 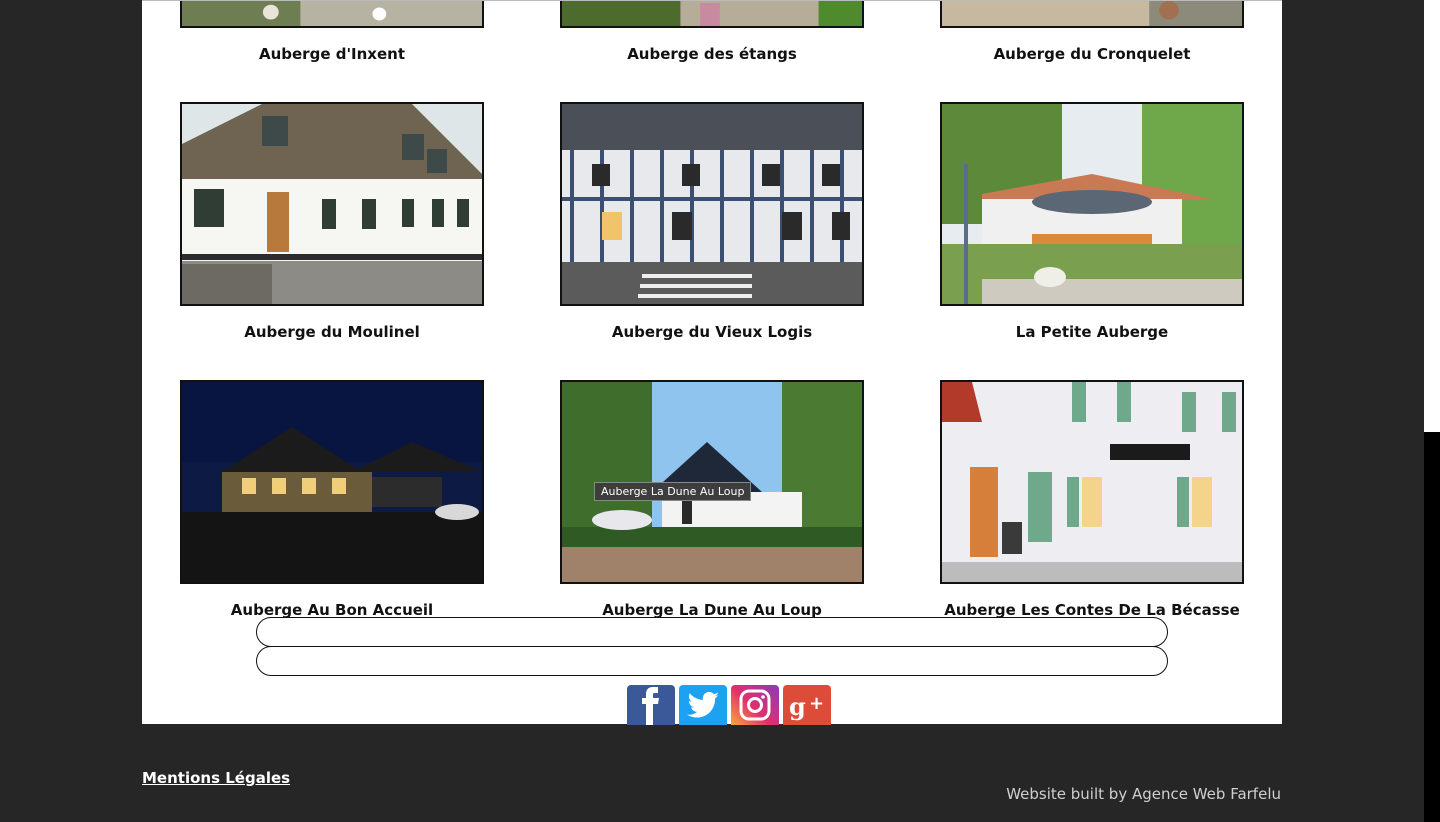 I want to click on gallery-caption: Auberge du Vieux Logis, so click(x=712, y=332).